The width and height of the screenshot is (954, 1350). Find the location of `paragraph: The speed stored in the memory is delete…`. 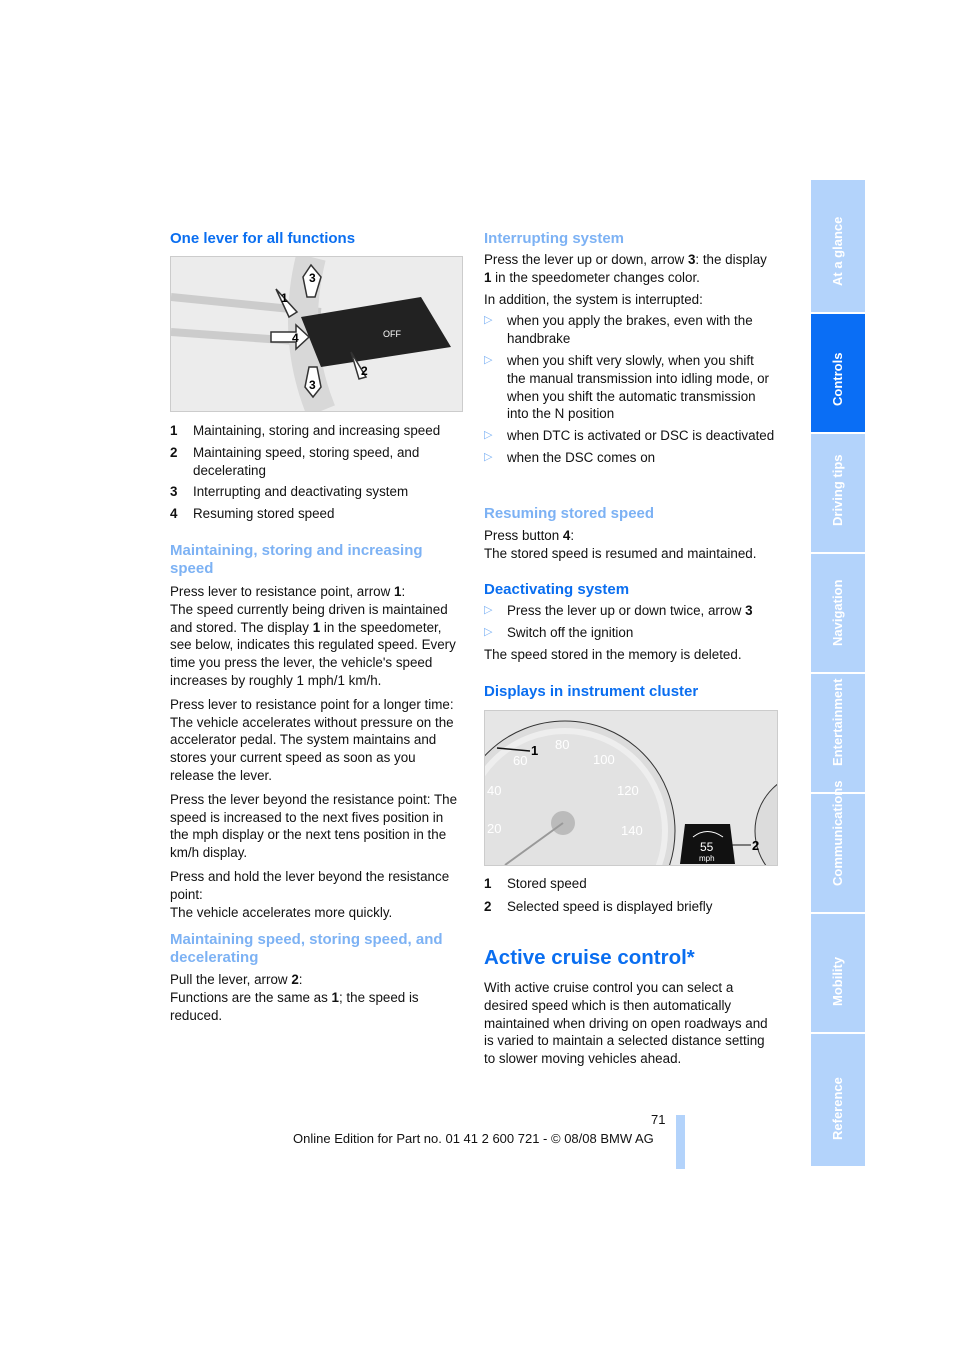

paragraph: The speed stored in the memory is delete… is located at coordinates (613, 654).